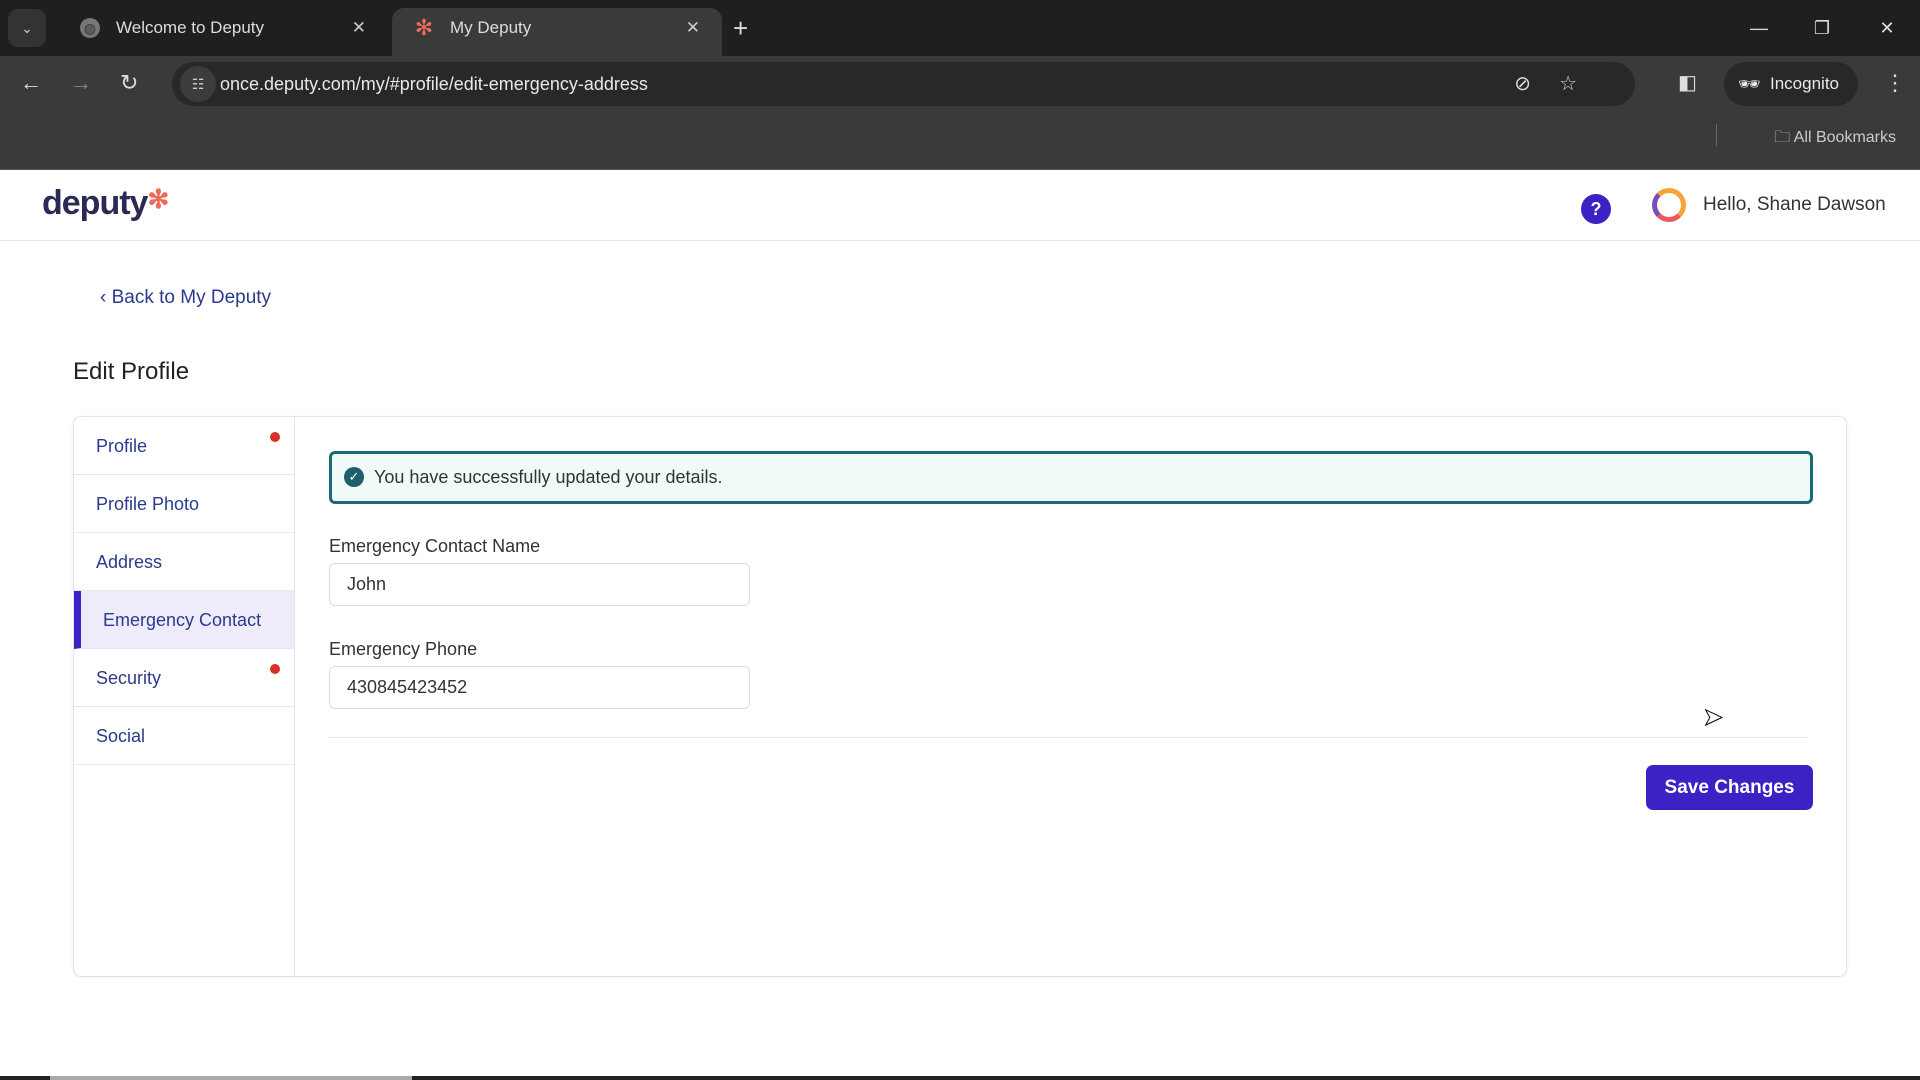  Describe the element at coordinates (184, 446) in the screenshot. I see `sidebar-item-profile: Profile` at that location.